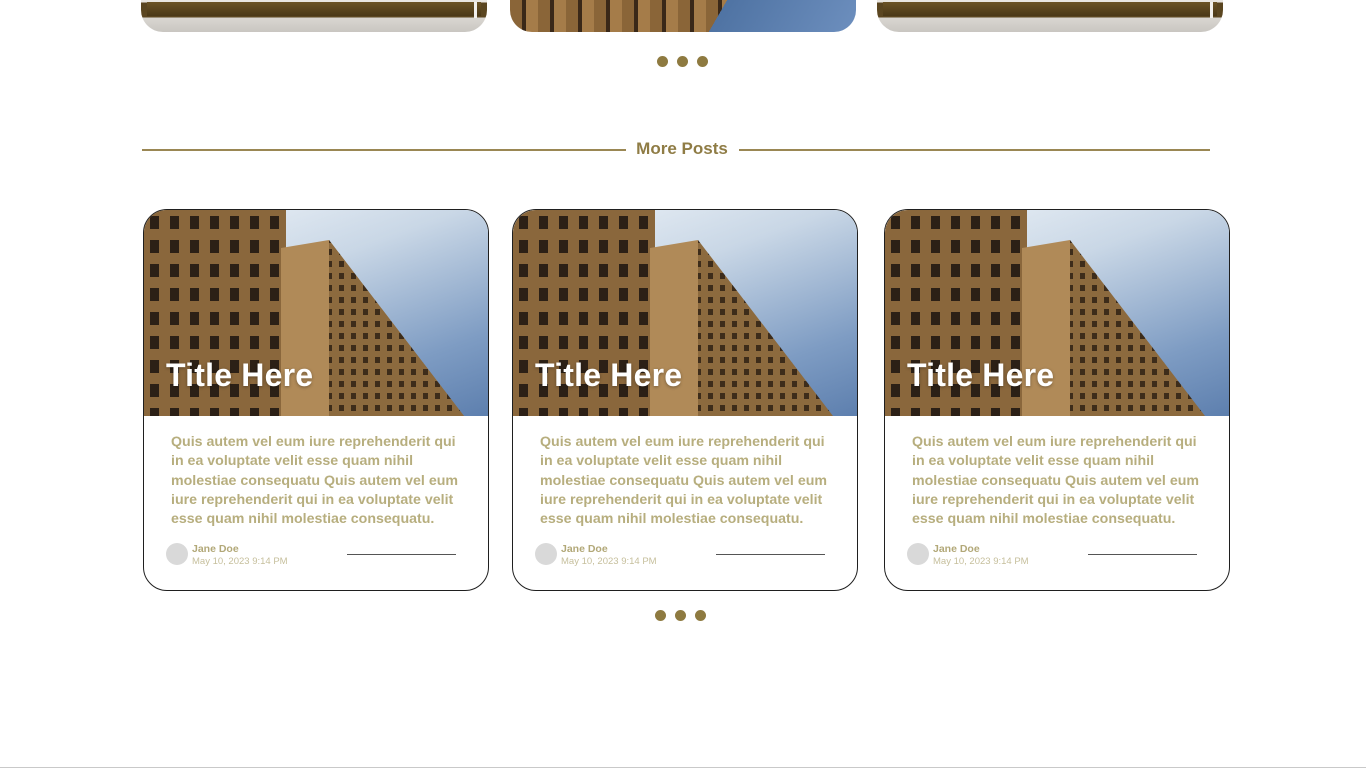 This screenshot has height=768, width=1366. I want to click on top-carousel-pagination, so click(682, 61).